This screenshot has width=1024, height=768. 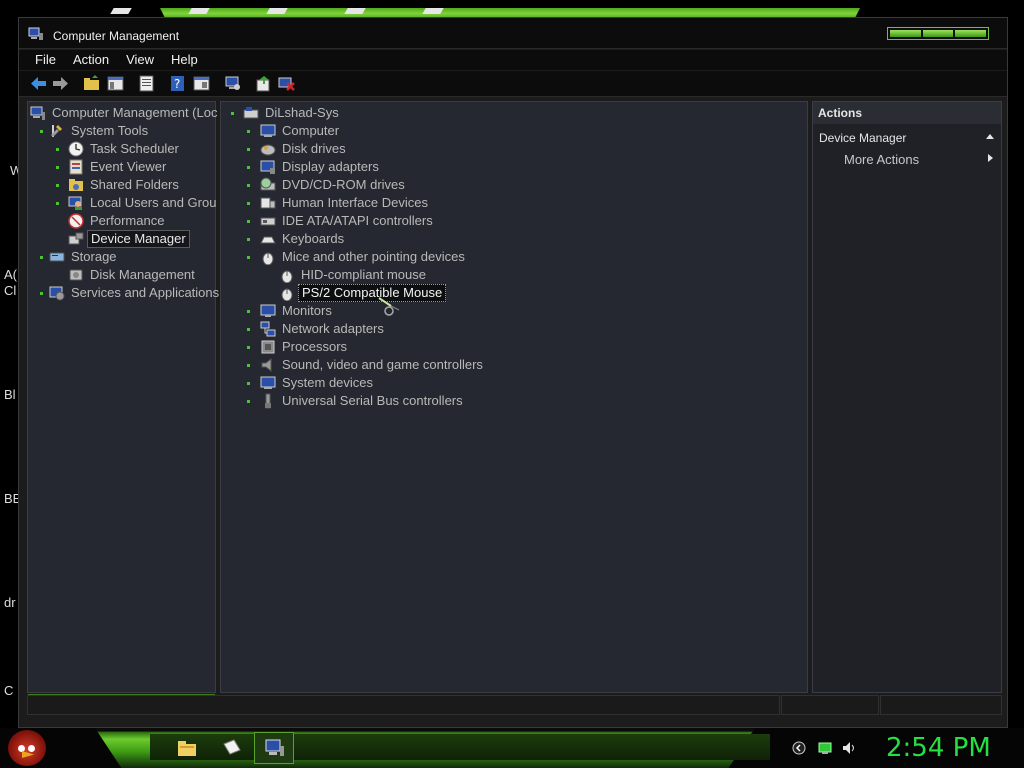 I want to click on tree-item-storage: Storage, so click(x=84, y=257).